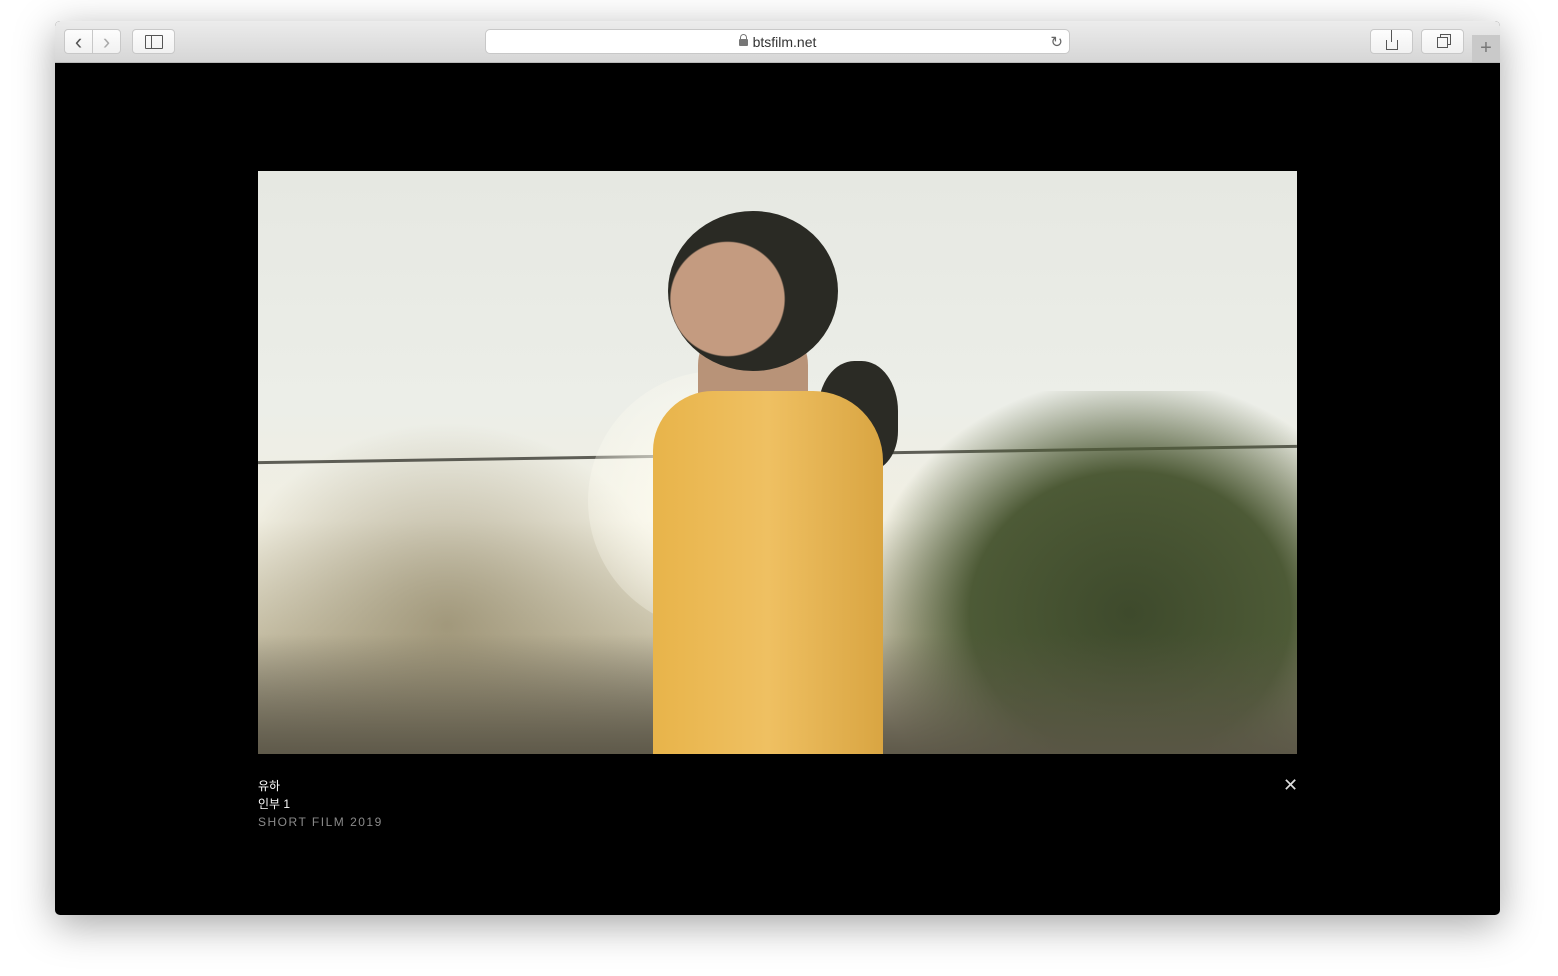 This screenshot has height=976, width=1558. I want to click on new-tab-button: +, so click(1486, 48).